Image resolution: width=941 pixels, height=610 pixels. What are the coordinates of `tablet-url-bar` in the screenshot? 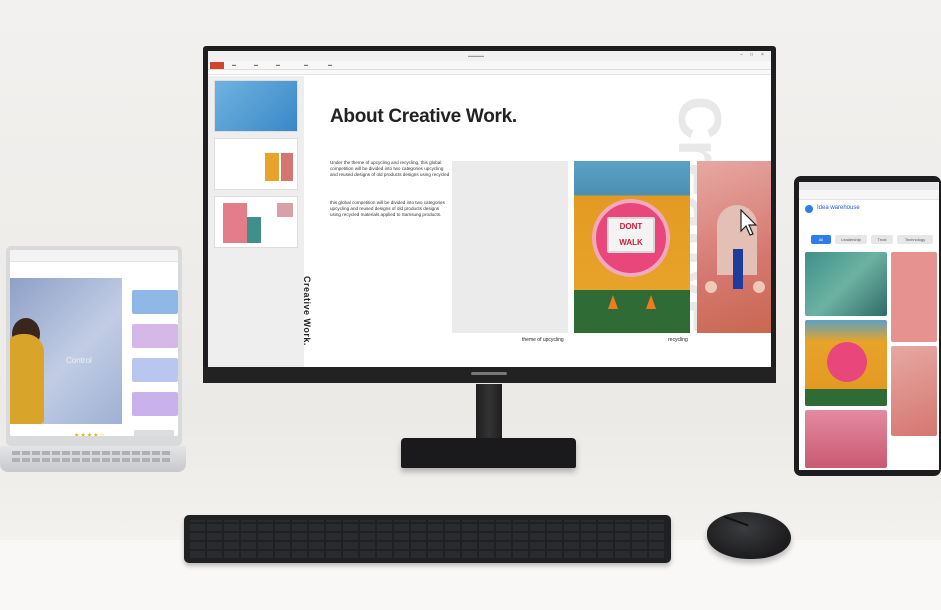 It's located at (869, 195).